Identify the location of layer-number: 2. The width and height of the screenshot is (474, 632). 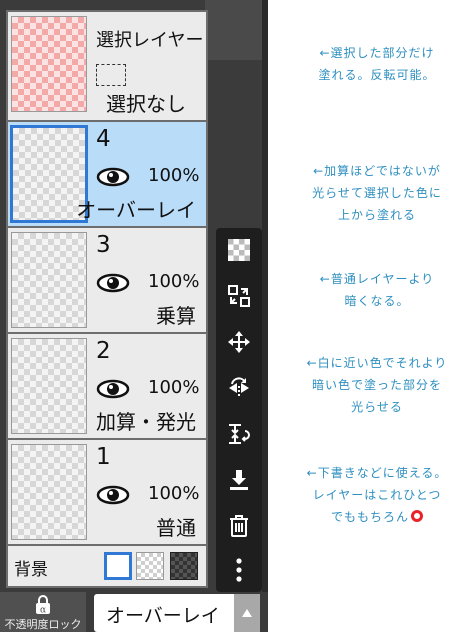
(103, 351).